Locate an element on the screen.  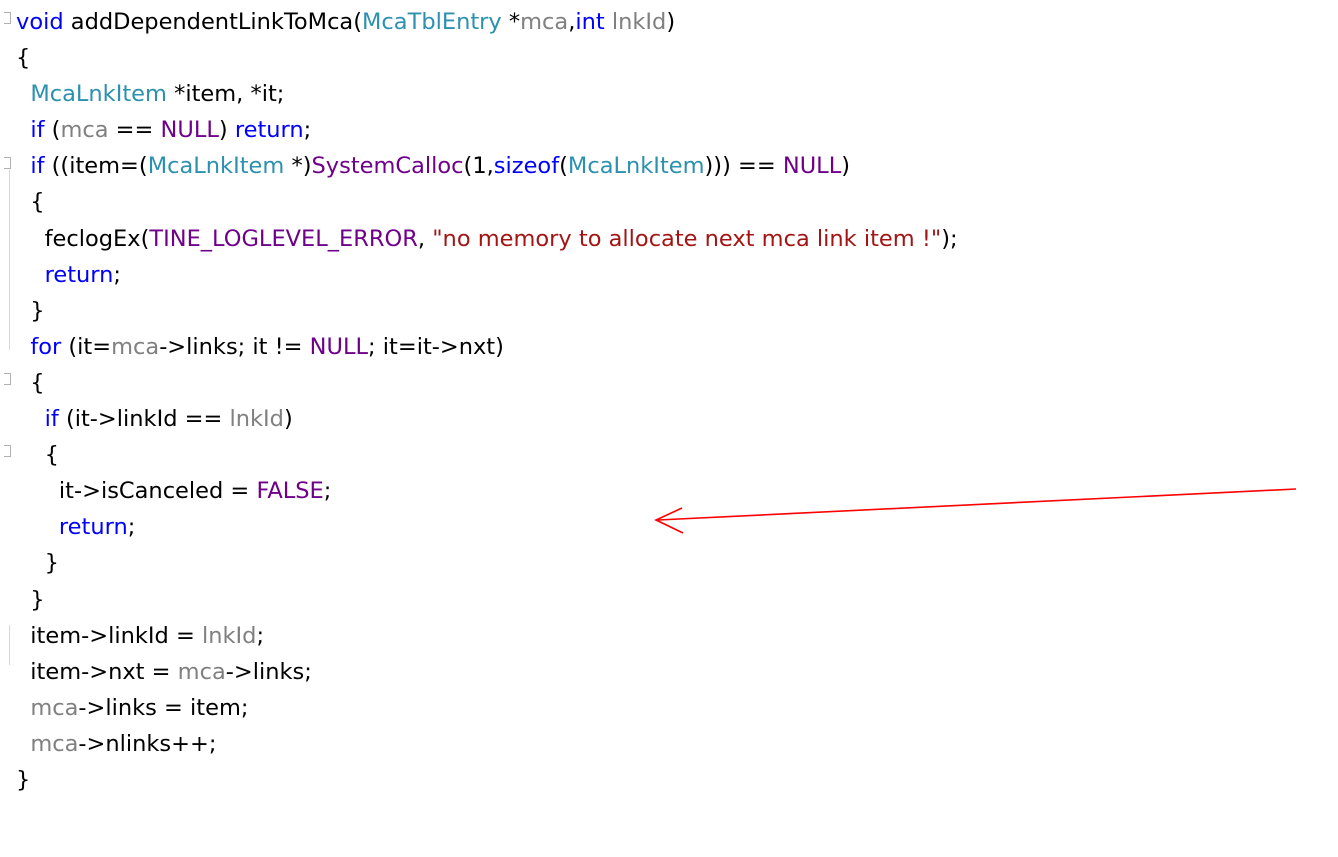
code-token: , is located at coordinates (425, 238).